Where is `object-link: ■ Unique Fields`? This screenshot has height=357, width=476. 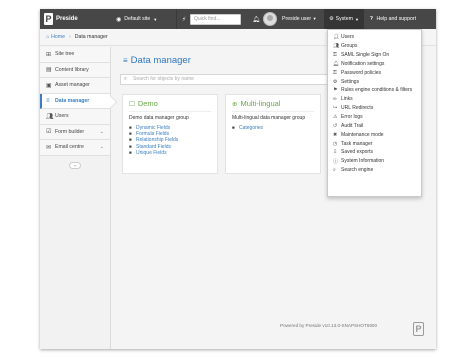
object-link: ■ Unique Fields is located at coordinates (170, 153).